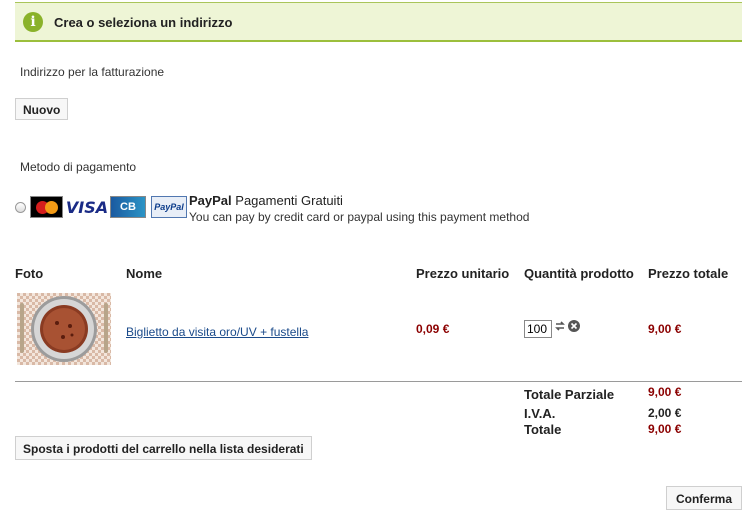  I want to click on paypal-logo-icon: PayPal, so click(169, 207).